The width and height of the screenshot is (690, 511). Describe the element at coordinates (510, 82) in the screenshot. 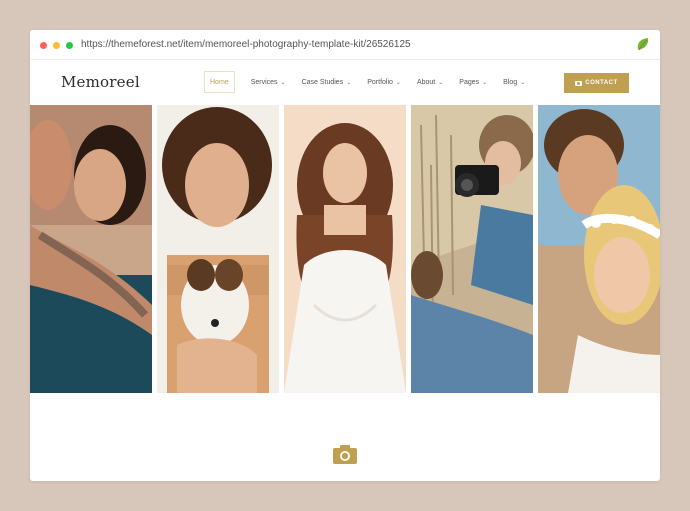

I see `nav-label: Blog` at that location.